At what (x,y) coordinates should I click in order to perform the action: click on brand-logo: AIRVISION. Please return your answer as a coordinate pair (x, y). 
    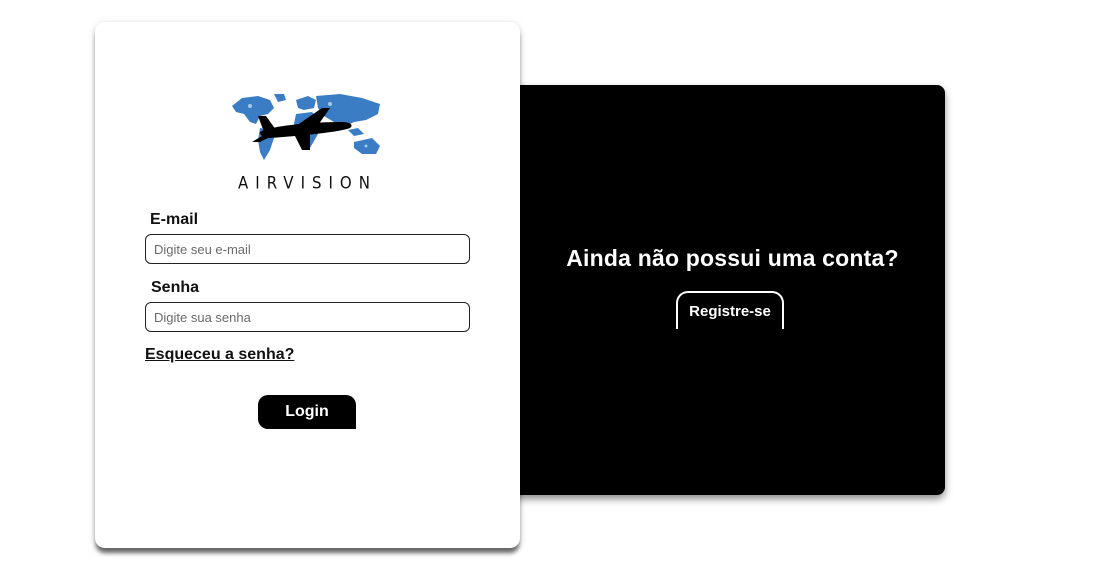
    Looking at the image, I should click on (307, 142).